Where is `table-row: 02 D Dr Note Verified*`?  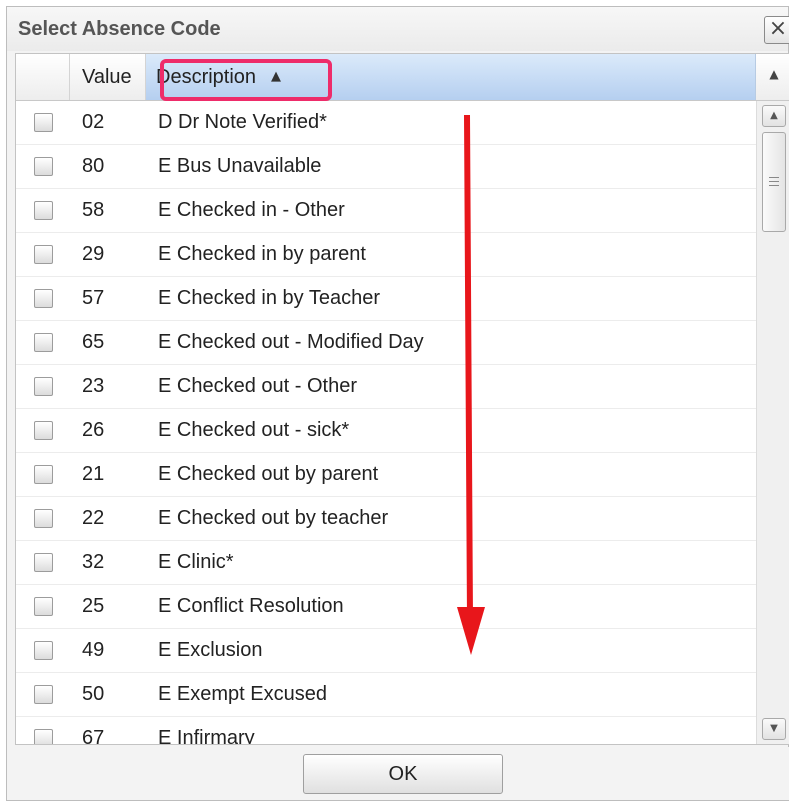 table-row: 02 D Dr Note Verified* is located at coordinates (386, 123).